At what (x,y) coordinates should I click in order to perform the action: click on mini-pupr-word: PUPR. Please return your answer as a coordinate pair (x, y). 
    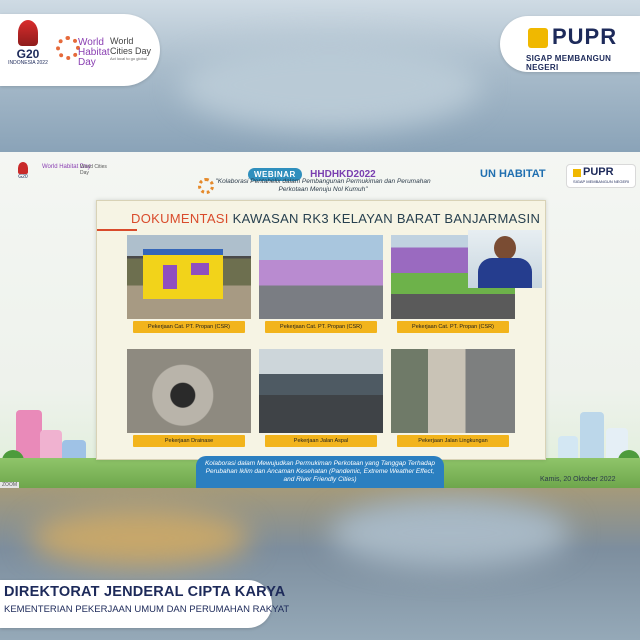
    Looking at the image, I should click on (598, 172).